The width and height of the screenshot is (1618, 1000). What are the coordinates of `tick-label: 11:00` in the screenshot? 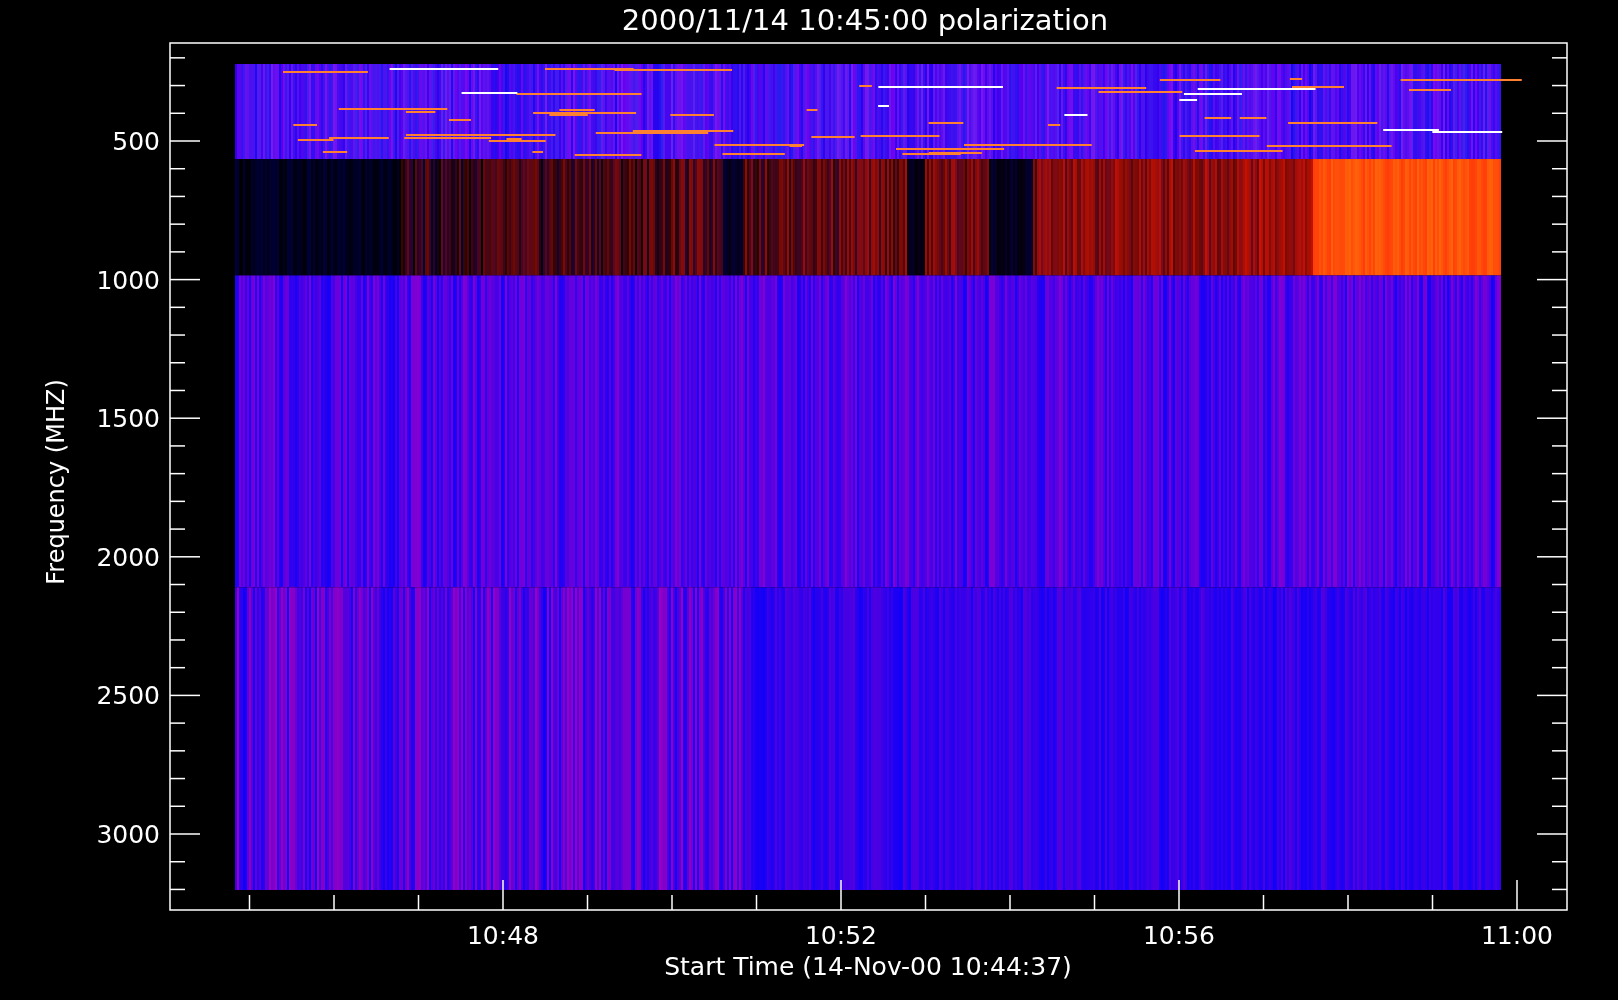 It's located at (1517, 935).